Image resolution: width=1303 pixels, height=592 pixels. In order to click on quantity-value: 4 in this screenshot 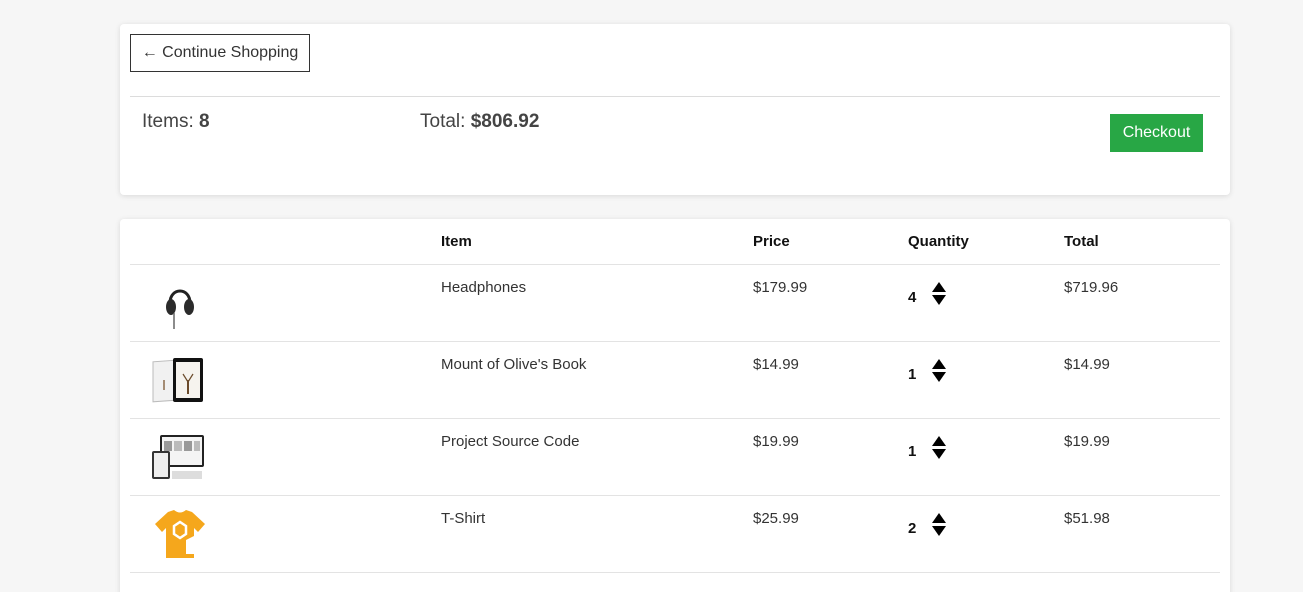, I will do `click(912, 297)`.